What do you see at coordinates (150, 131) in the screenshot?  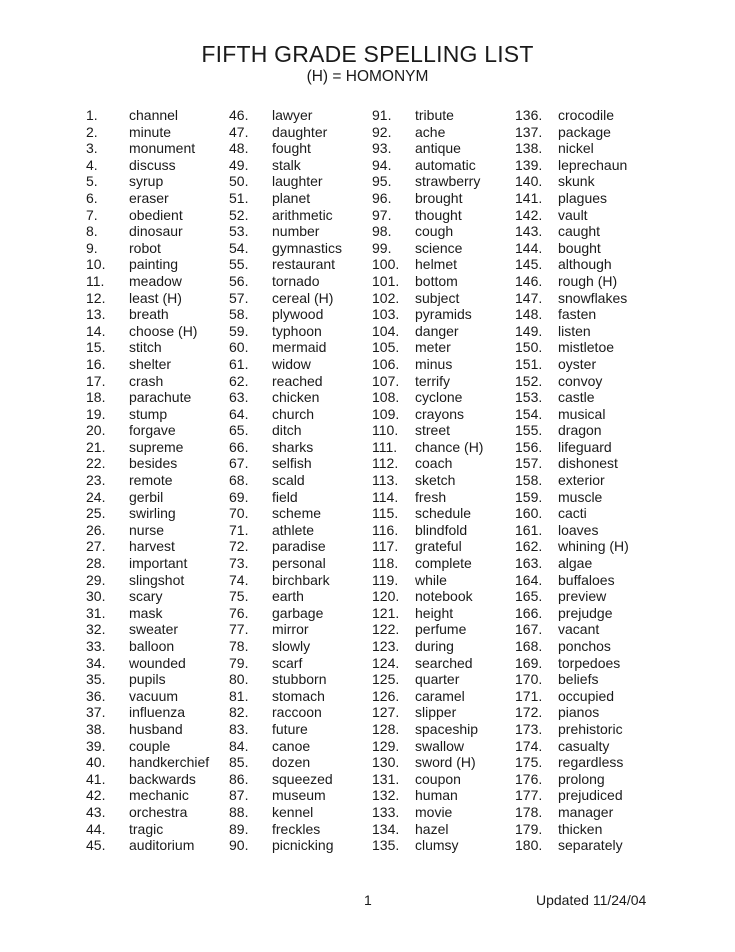 I see `spelling-word: minute` at bounding box center [150, 131].